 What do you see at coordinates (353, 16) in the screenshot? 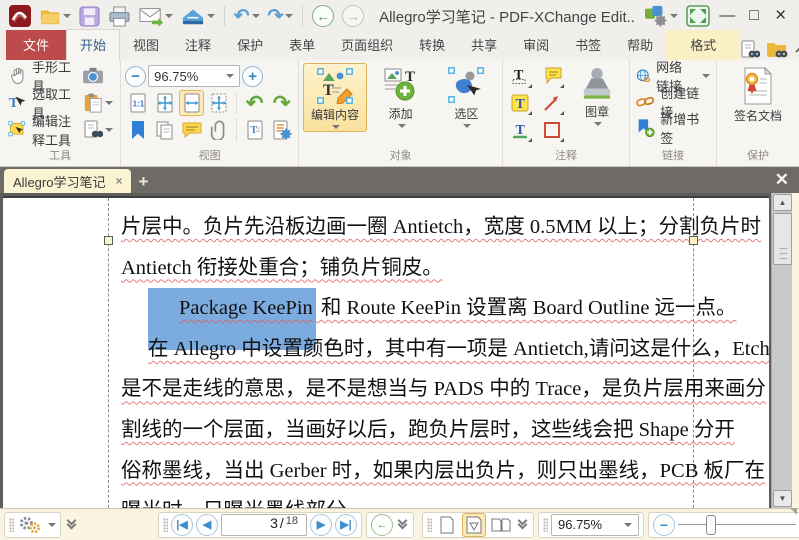
I see `next-view-button: →` at bounding box center [353, 16].